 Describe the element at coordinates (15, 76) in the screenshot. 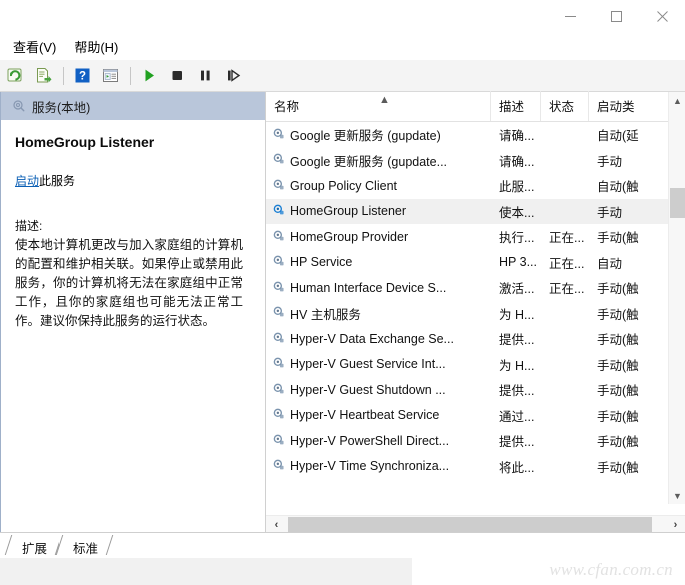

I see `refresh-icon` at that location.